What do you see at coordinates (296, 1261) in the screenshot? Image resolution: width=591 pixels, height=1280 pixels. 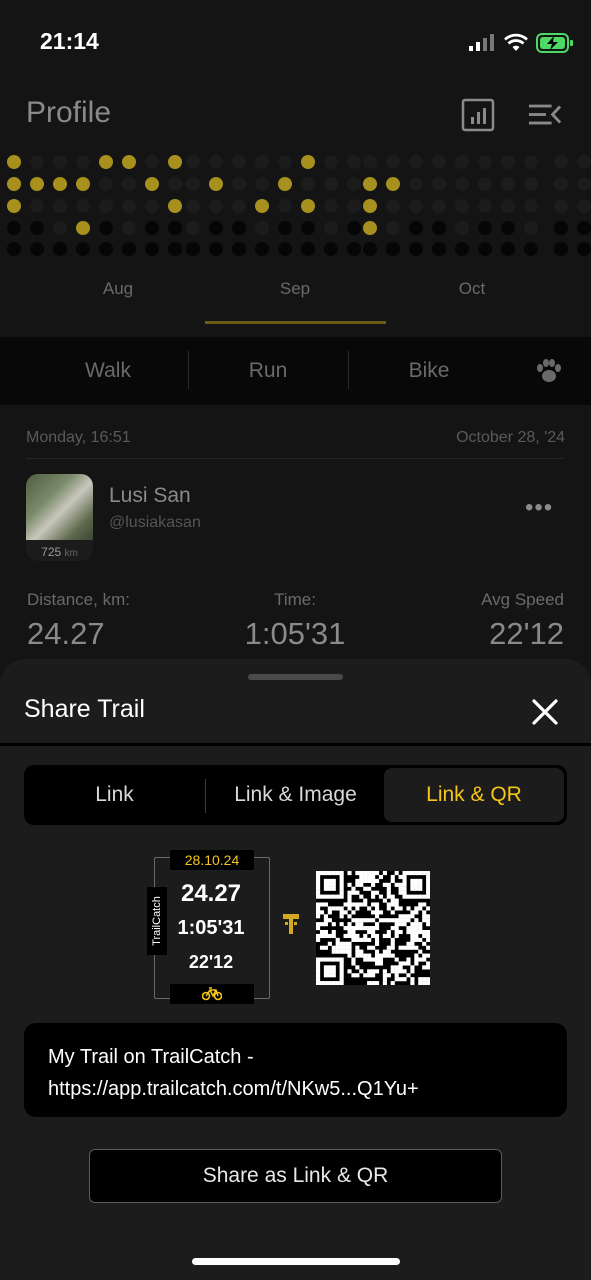 I see `home-indicator` at bounding box center [296, 1261].